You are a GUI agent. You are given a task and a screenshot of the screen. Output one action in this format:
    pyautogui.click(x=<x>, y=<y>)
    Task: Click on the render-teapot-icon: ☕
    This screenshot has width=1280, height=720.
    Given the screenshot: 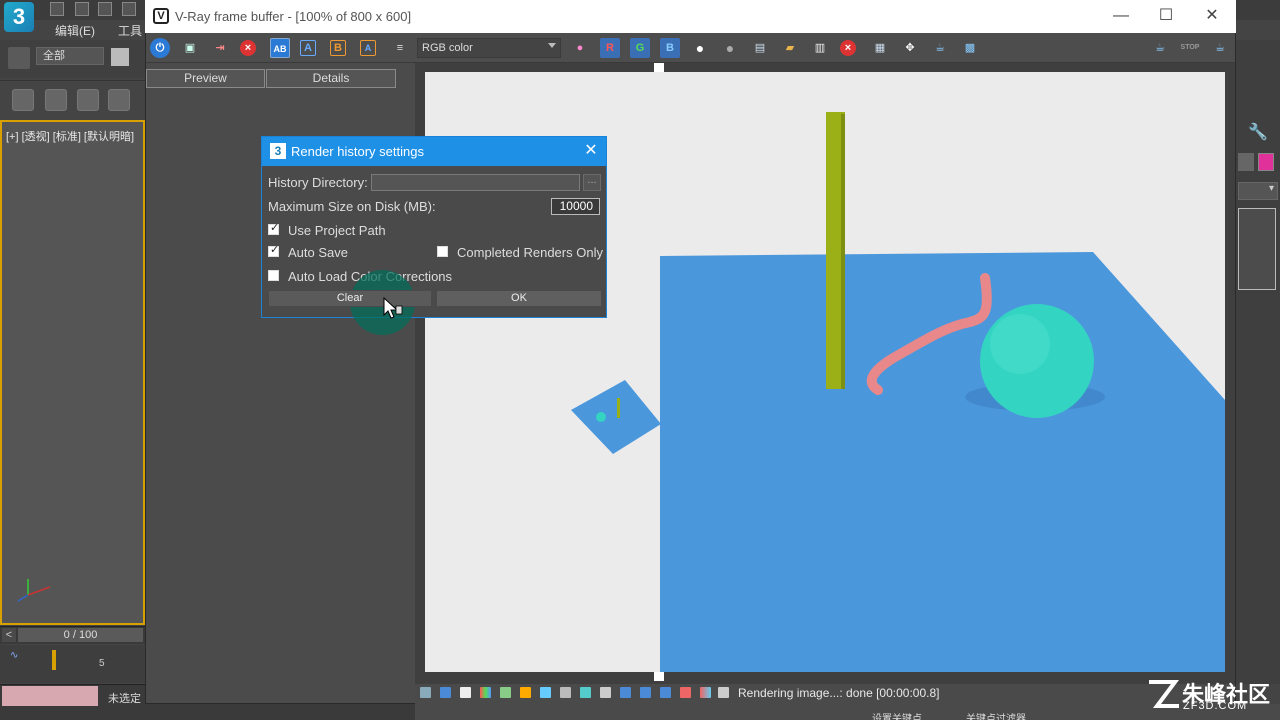 What is the action you would take?
    pyautogui.click(x=940, y=48)
    